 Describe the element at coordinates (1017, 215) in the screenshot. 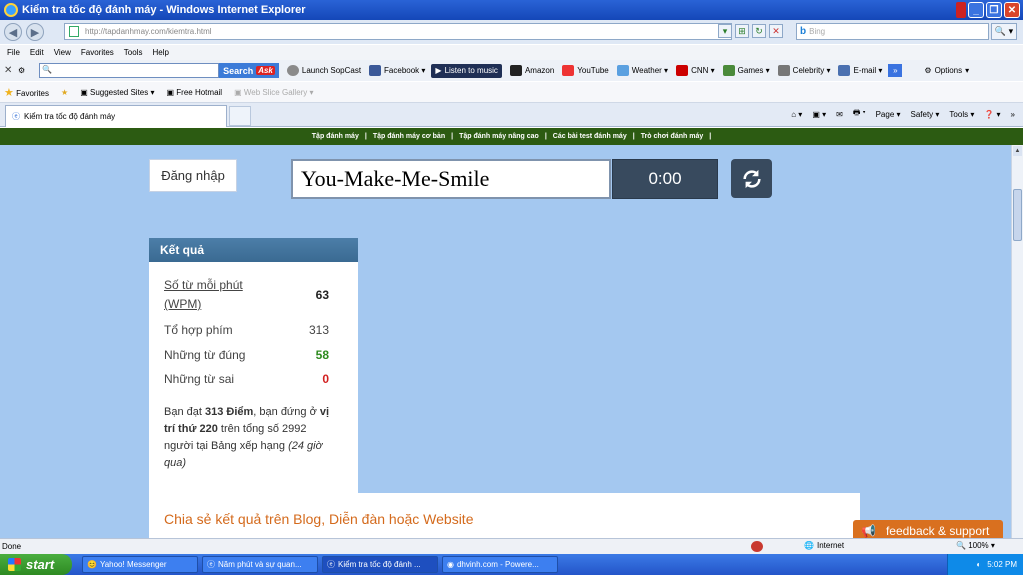

I see `scroll-thumb` at that location.